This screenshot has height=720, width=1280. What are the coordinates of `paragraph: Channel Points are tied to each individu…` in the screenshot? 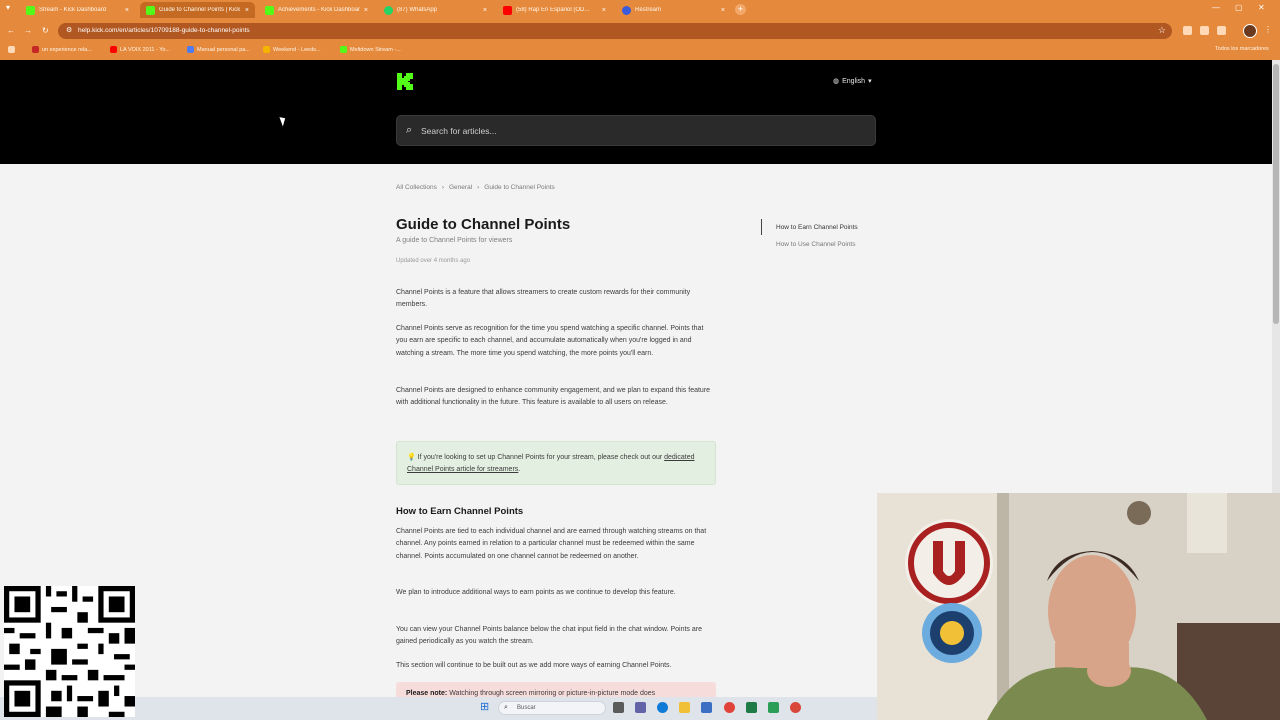 It's located at (551, 544).